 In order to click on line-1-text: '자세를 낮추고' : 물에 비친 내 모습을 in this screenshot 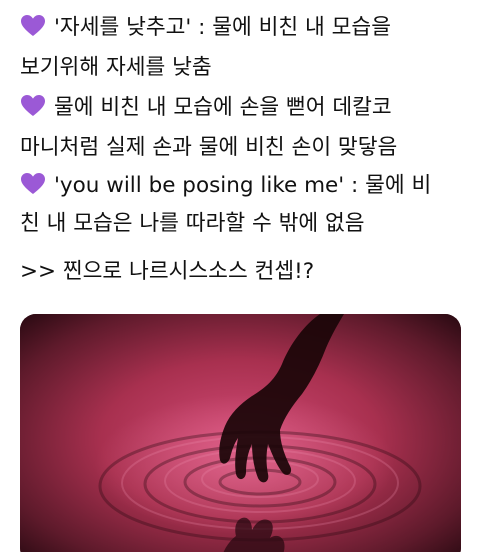, I will do `click(222, 27)`.